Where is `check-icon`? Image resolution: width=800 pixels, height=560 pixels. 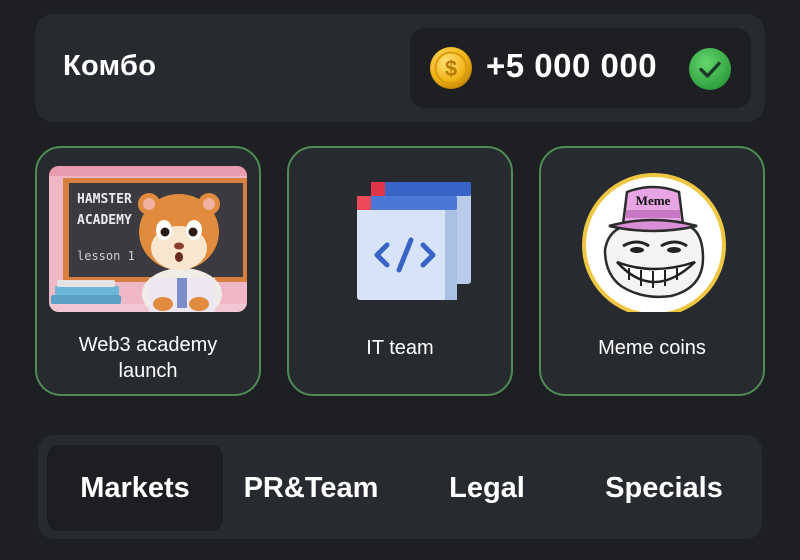 check-icon is located at coordinates (710, 69).